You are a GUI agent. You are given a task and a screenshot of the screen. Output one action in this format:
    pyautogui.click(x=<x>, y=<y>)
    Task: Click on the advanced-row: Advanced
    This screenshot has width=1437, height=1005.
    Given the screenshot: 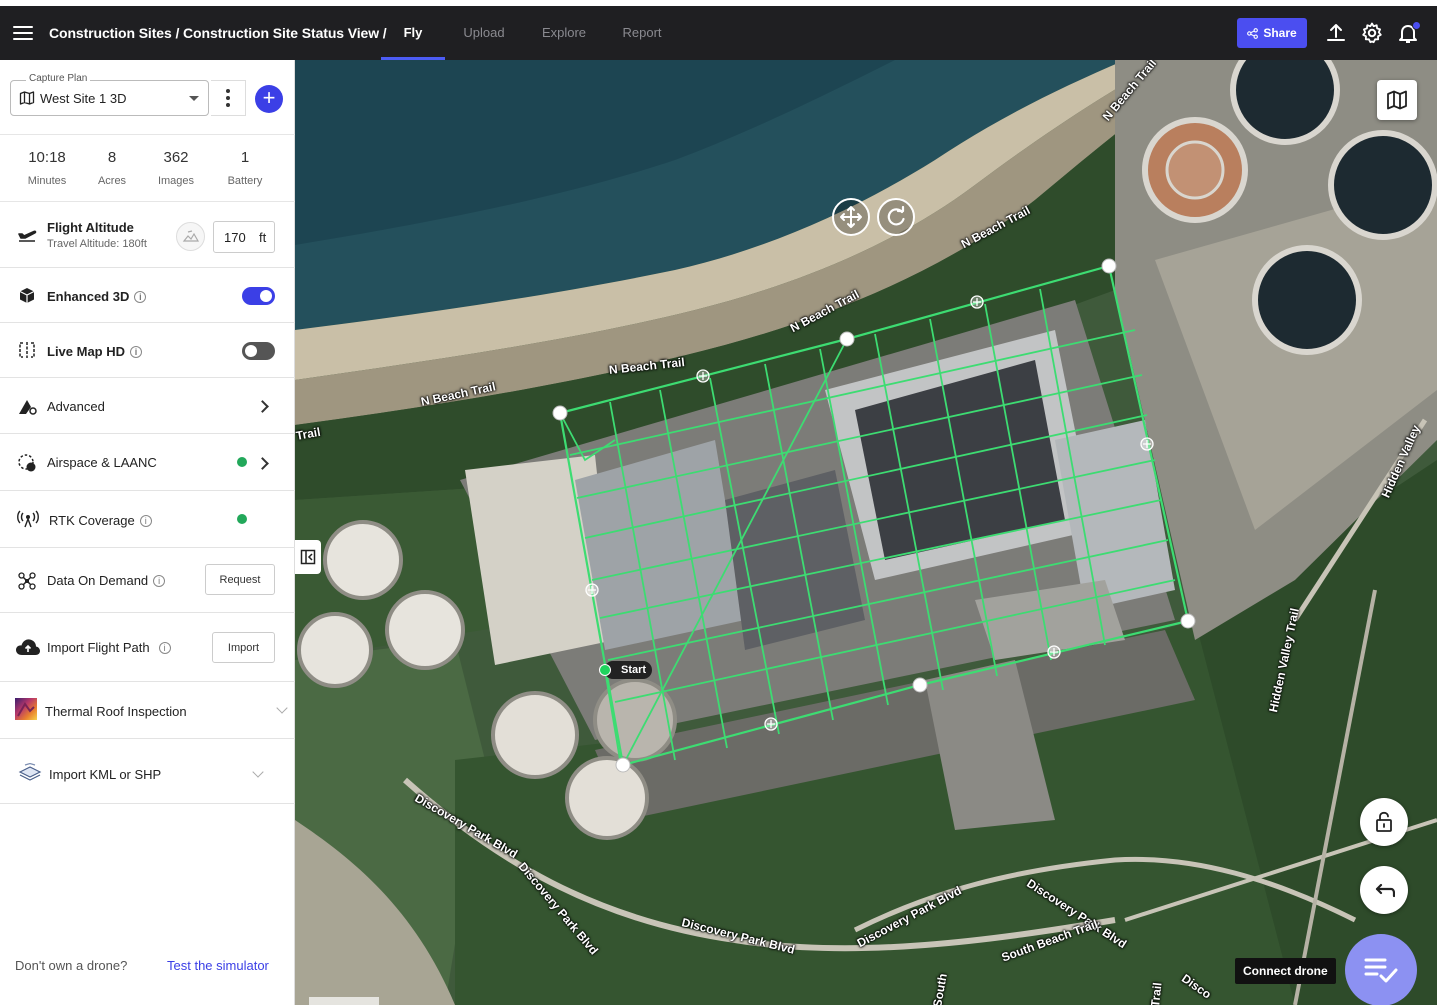 What is the action you would take?
    pyautogui.click(x=147, y=406)
    